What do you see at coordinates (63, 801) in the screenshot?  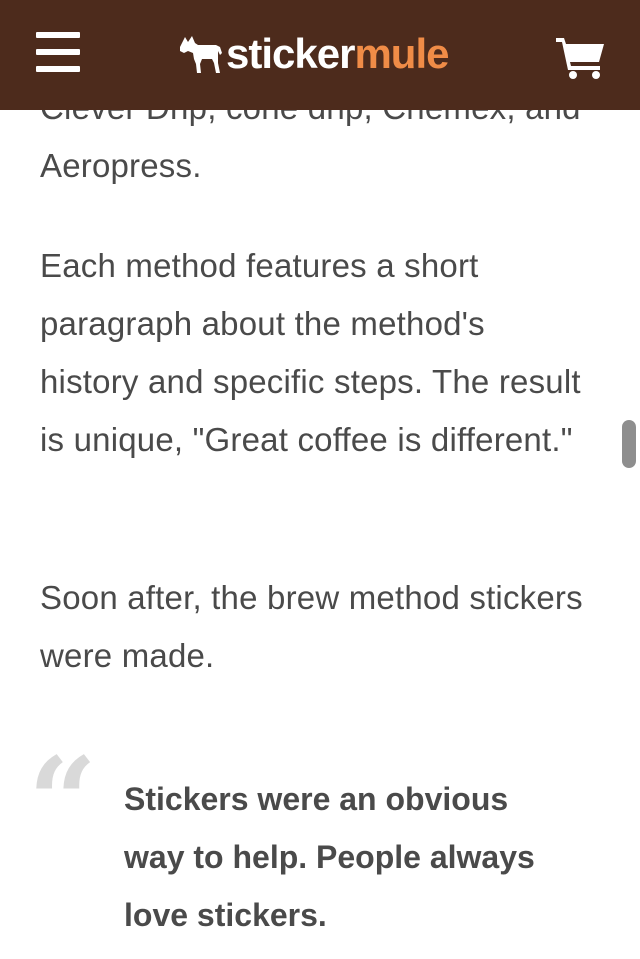 I see `quote-mark-icon: “` at bounding box center [63, 801].